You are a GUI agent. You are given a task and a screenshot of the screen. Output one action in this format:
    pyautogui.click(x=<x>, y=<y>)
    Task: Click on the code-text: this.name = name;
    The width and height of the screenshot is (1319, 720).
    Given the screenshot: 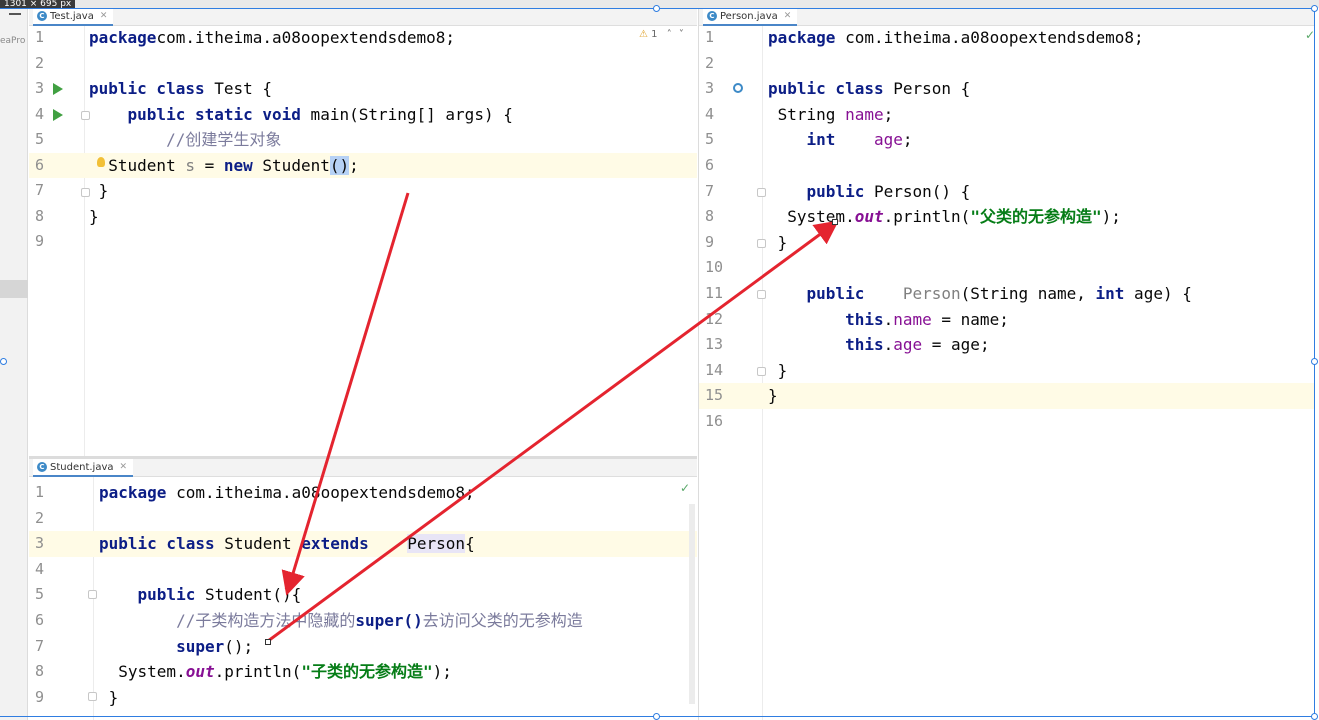 What is the action you would take?
    pyautogui.click(x=888, y=320)
    